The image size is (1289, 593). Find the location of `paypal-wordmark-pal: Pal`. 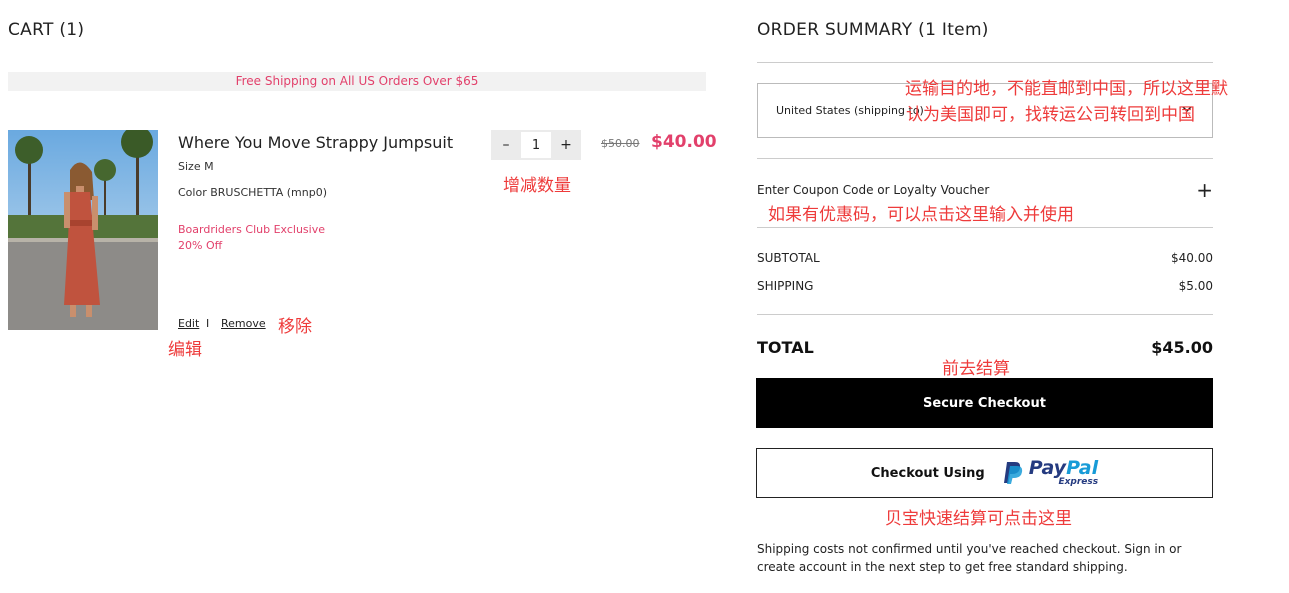

paypal-wordmark-pal: Pal is located at coordinates (1082, 468).